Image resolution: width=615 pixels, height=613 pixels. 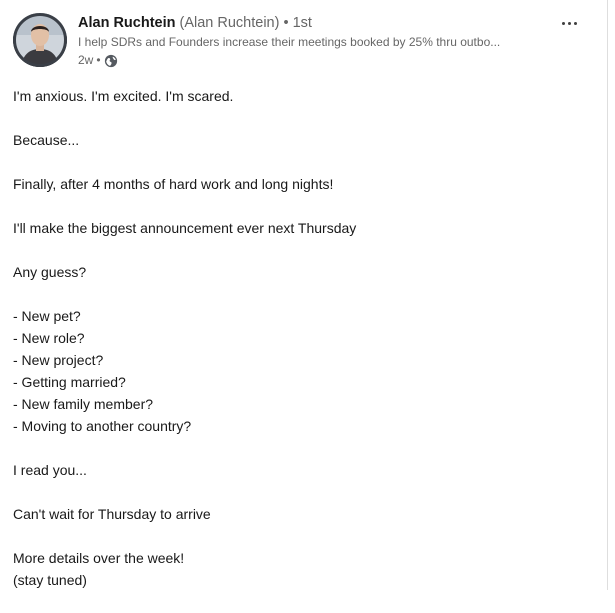 What do you see at coordinates (112, 514) in the screenshot?
I see `post-line: Can't wait for Thursday to arrive` at bounding box center [112, 514].